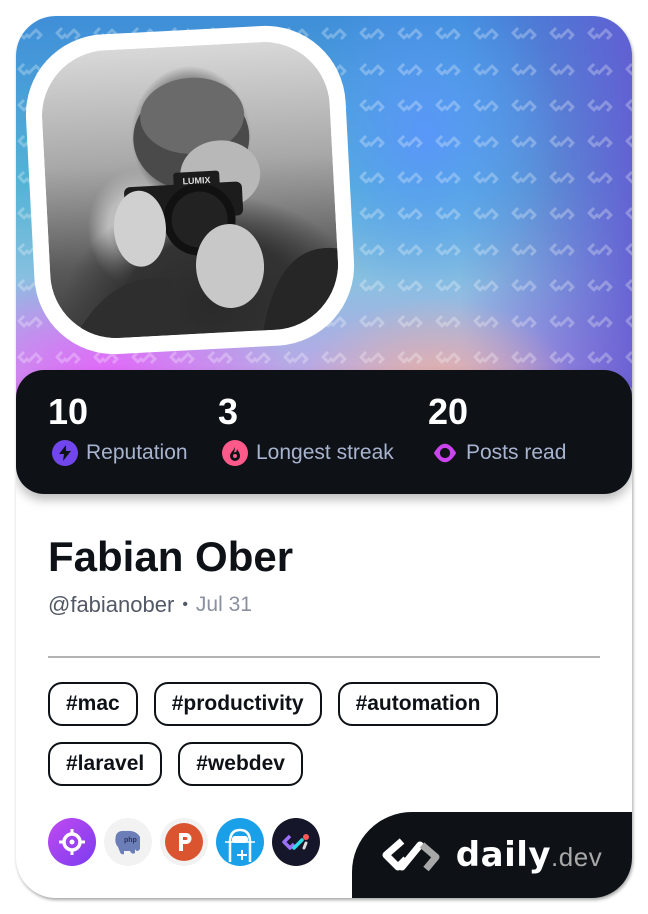 The width and height of the screenshot is (648, 914). Describe the element at coordinates (324, 657) in the screenshot. I see `divider` at that location.